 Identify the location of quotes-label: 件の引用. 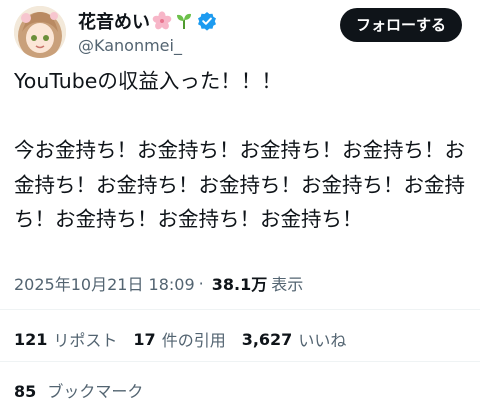
(193, 340).